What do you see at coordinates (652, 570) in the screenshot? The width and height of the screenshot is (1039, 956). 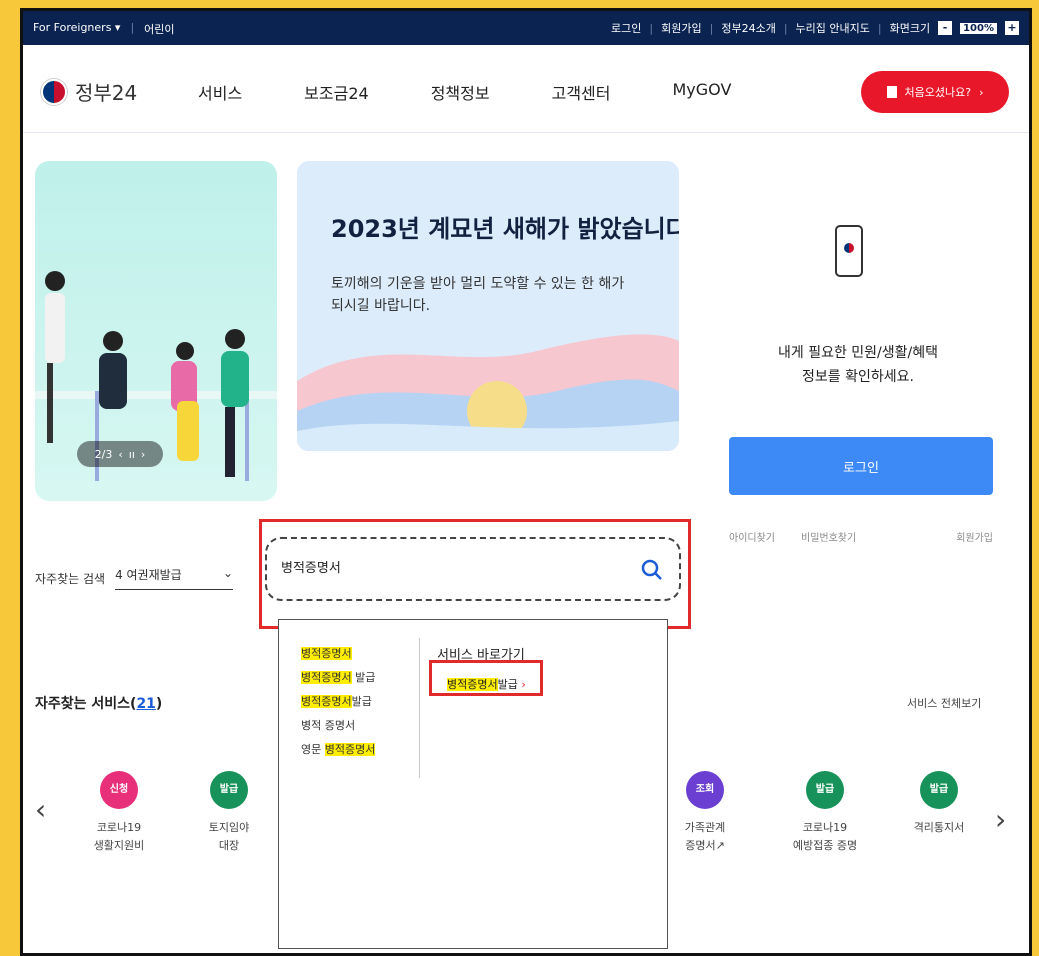 I see `search-icon` at bounding box center [652, 570].